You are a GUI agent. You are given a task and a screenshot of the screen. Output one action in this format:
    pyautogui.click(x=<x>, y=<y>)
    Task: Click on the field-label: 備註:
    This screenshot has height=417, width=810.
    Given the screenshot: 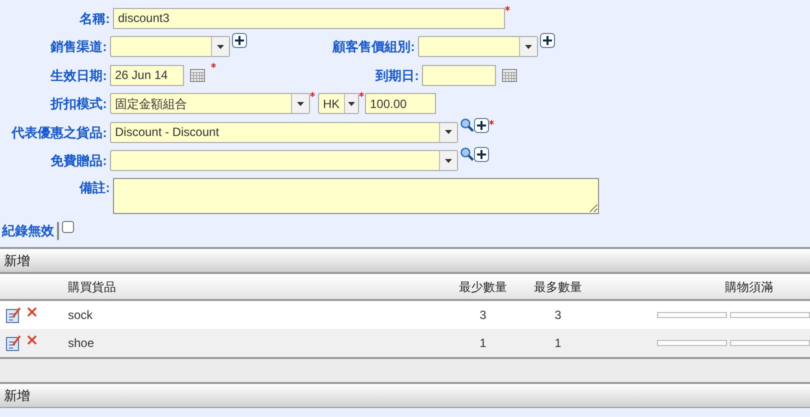 What is the action you would take?
    pyautogui.click(x=94, y=188)
    